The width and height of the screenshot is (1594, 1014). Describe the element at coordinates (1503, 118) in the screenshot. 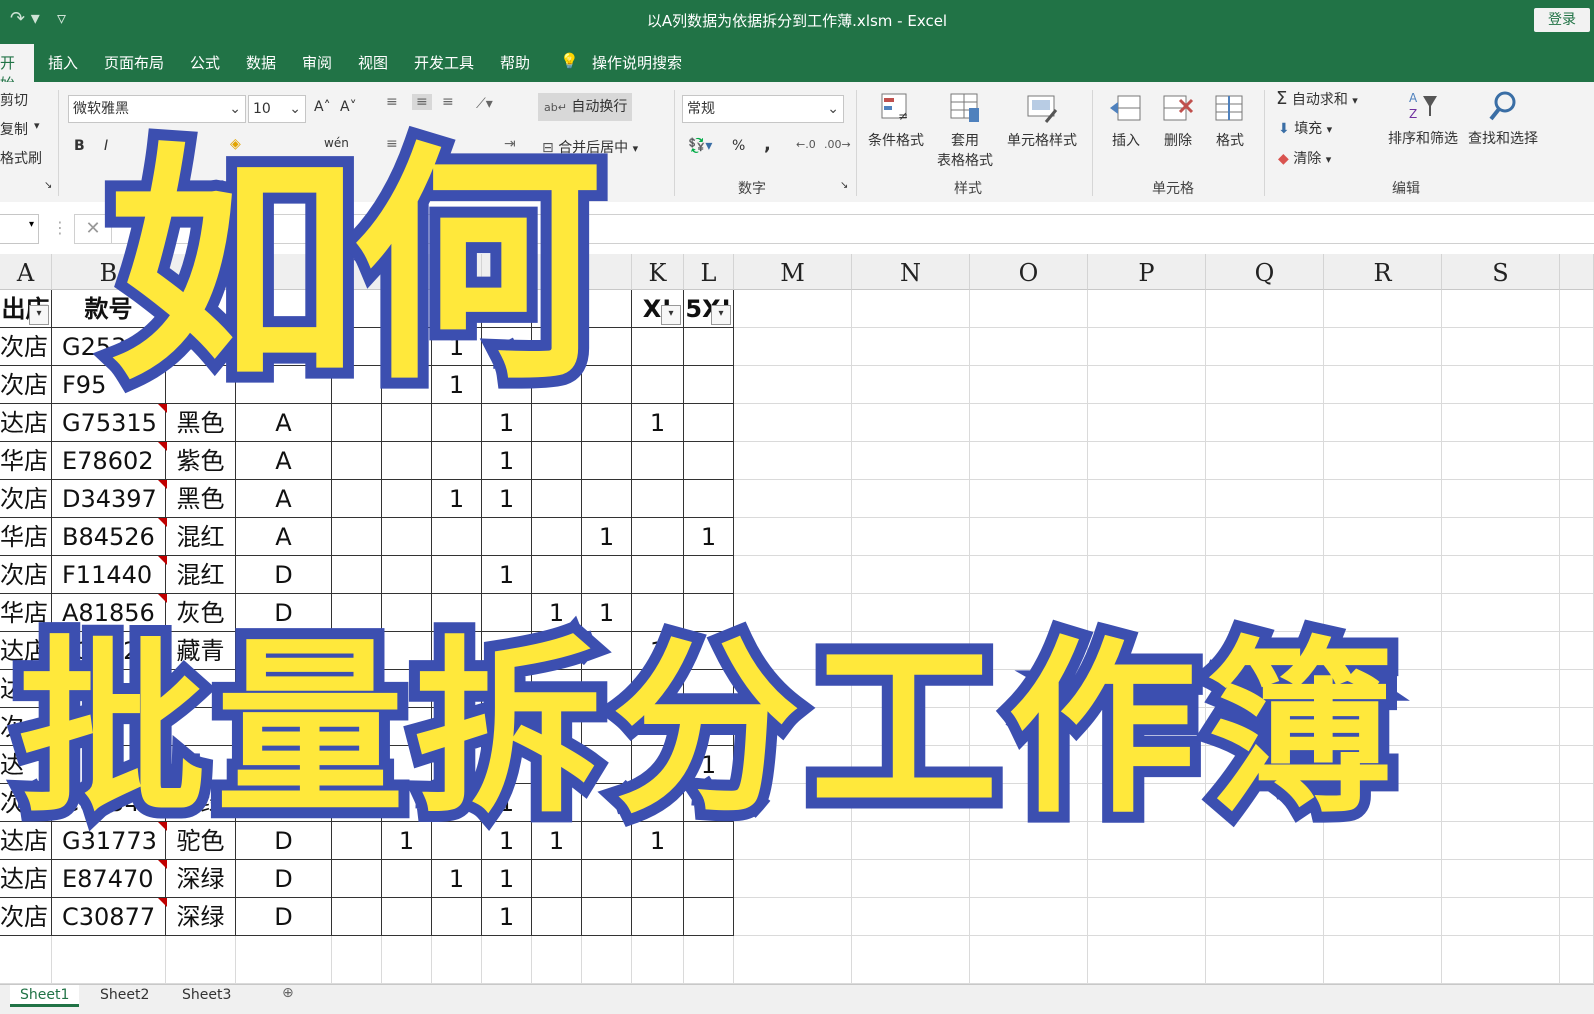

I see `find-select-button: 查找和选择` at that location.